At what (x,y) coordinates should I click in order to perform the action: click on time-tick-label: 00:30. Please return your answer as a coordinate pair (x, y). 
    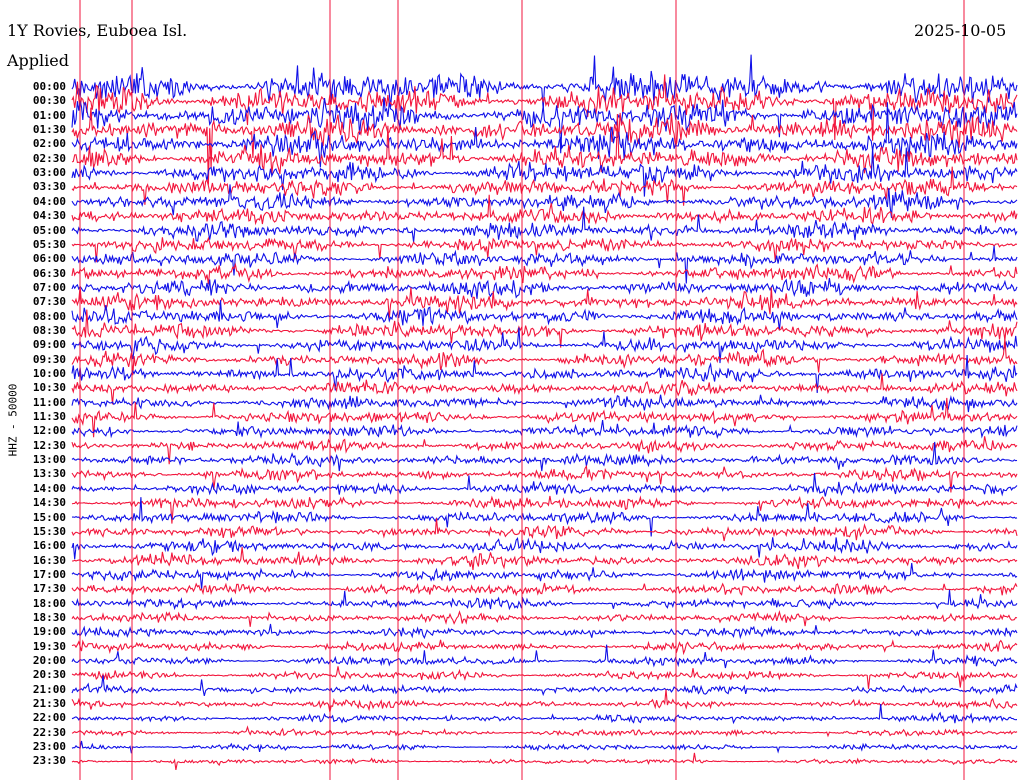
    Looking at the image, I should click on (49, 101).